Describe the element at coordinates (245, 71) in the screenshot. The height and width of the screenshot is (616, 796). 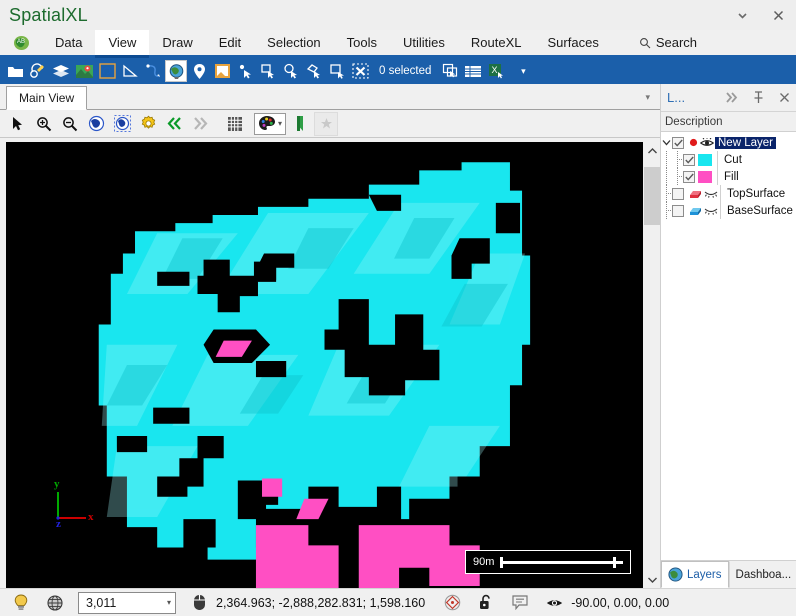
I see `select-point-icon` at that location.